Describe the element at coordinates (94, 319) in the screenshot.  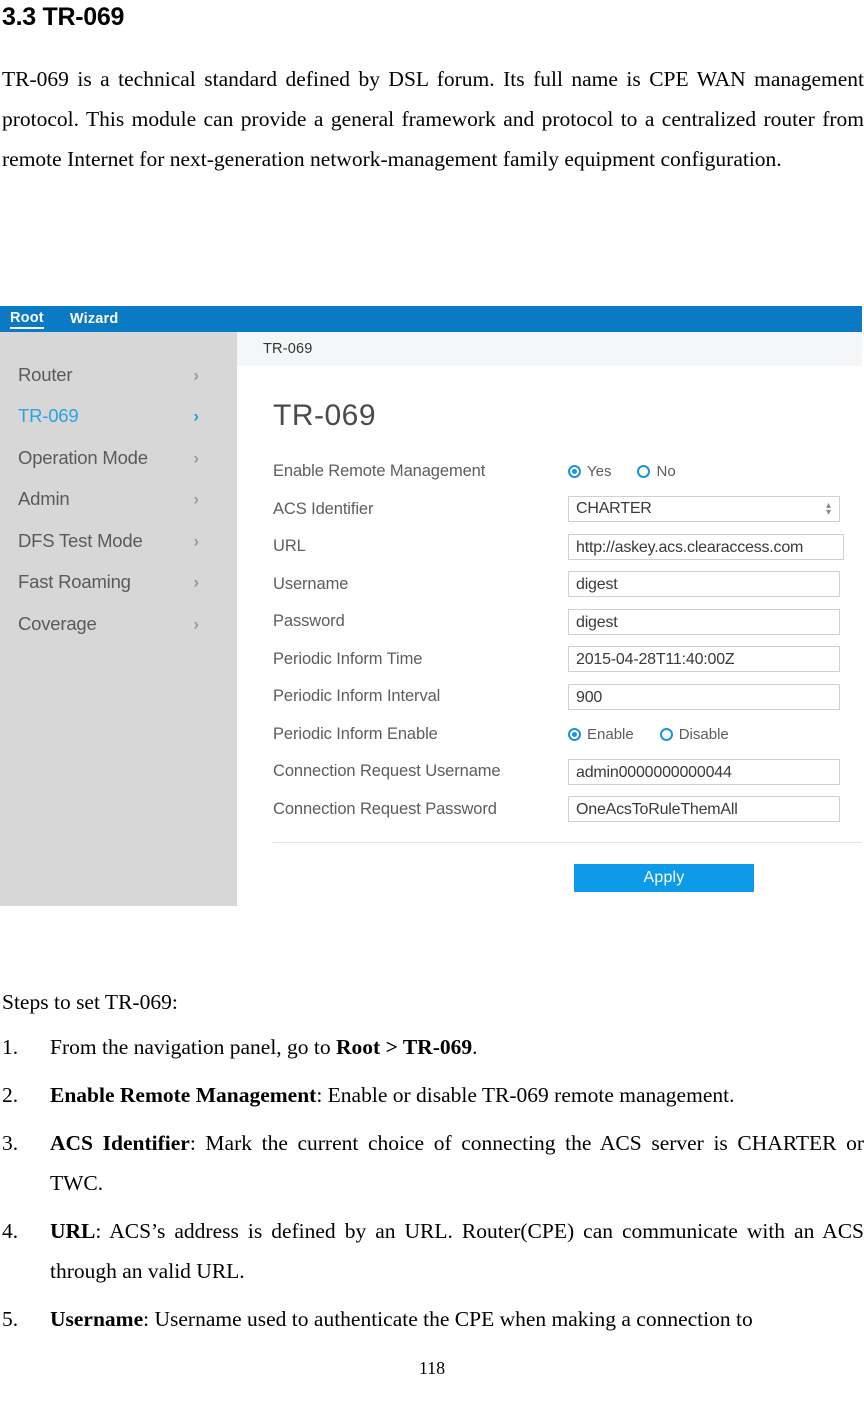
I see `tab-wizard: Wizard` at that location.